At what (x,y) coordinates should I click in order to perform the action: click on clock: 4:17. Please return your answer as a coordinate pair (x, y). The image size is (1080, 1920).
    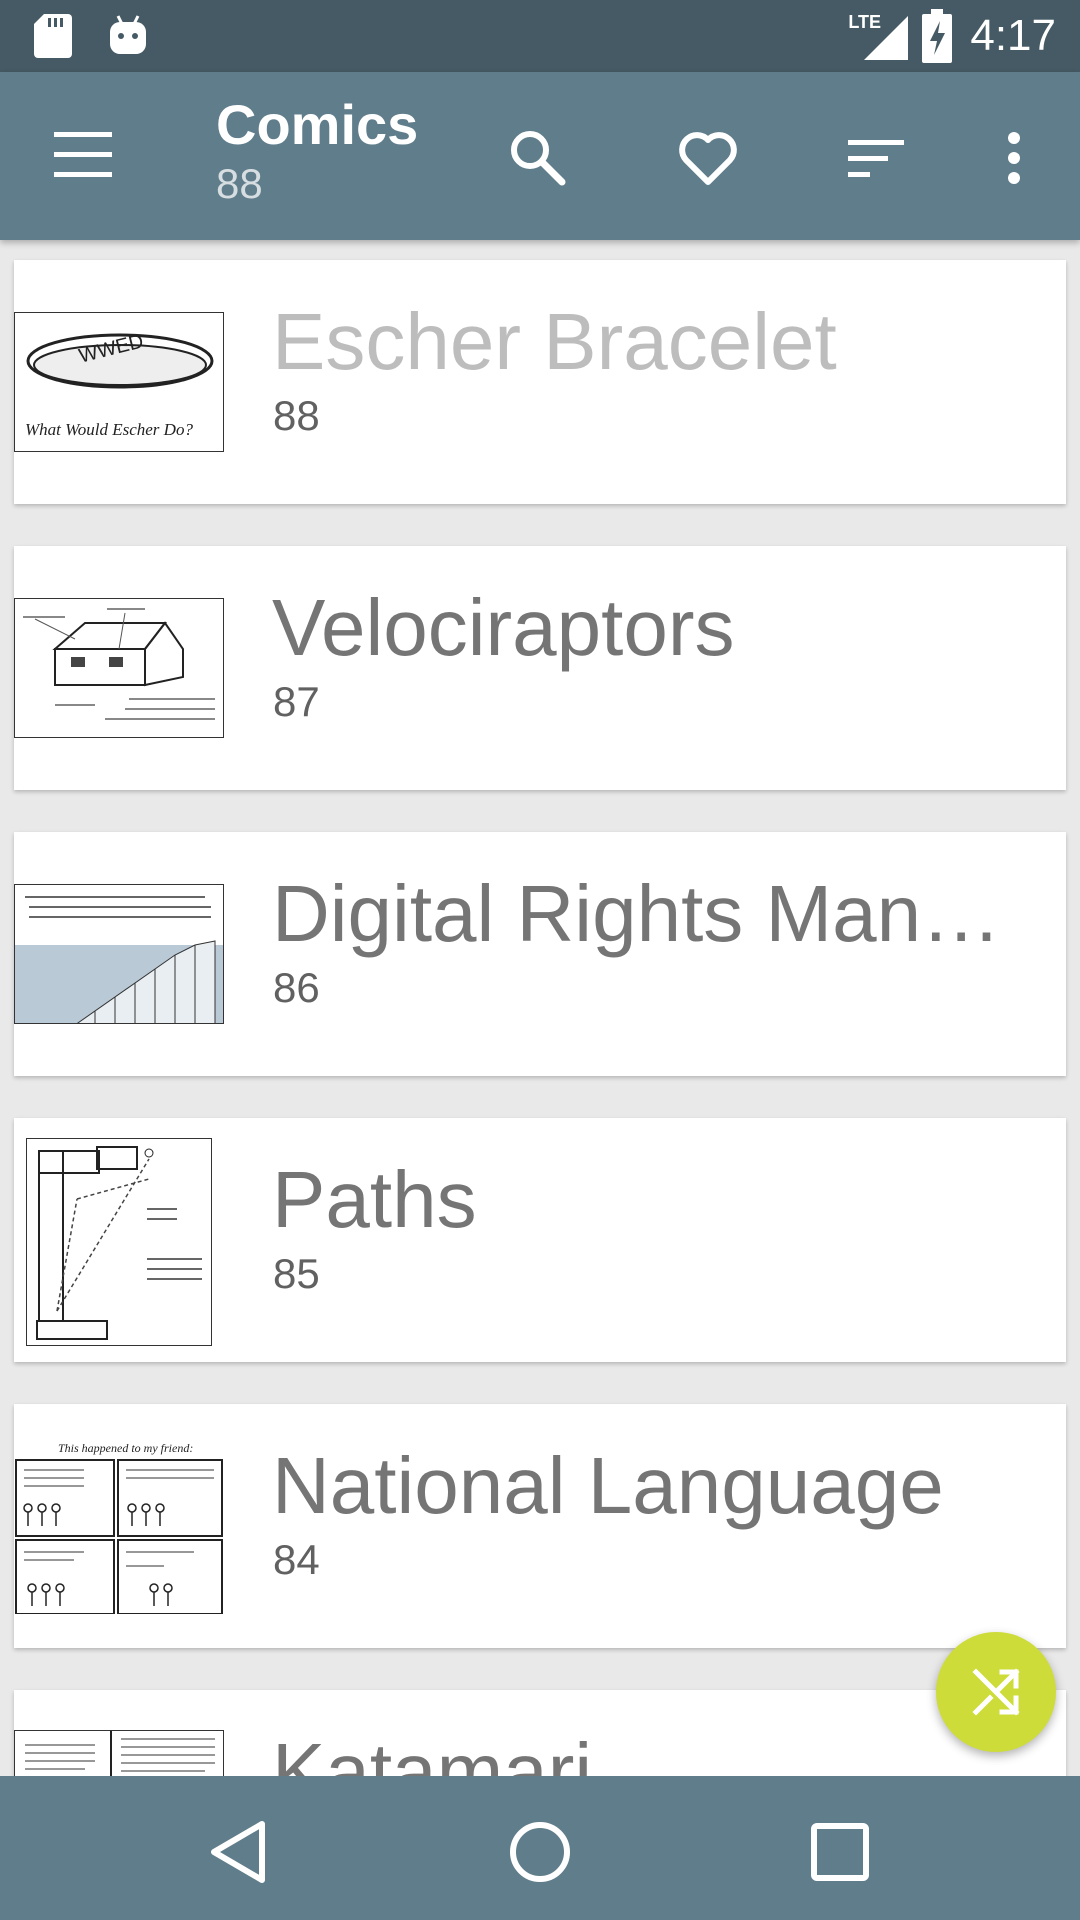
    Looking at the image, I should click on (1013, 35).